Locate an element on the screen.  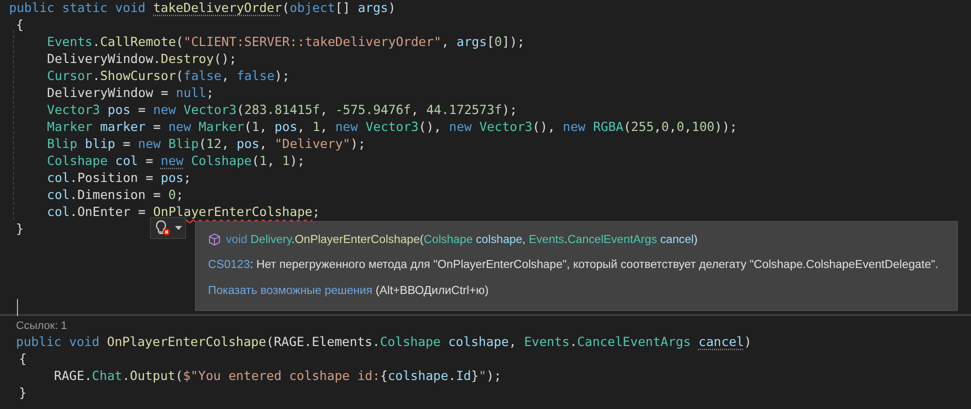
code-line: Colshape col = new Colshape(1, 1); is located at coordinates (176, 160).